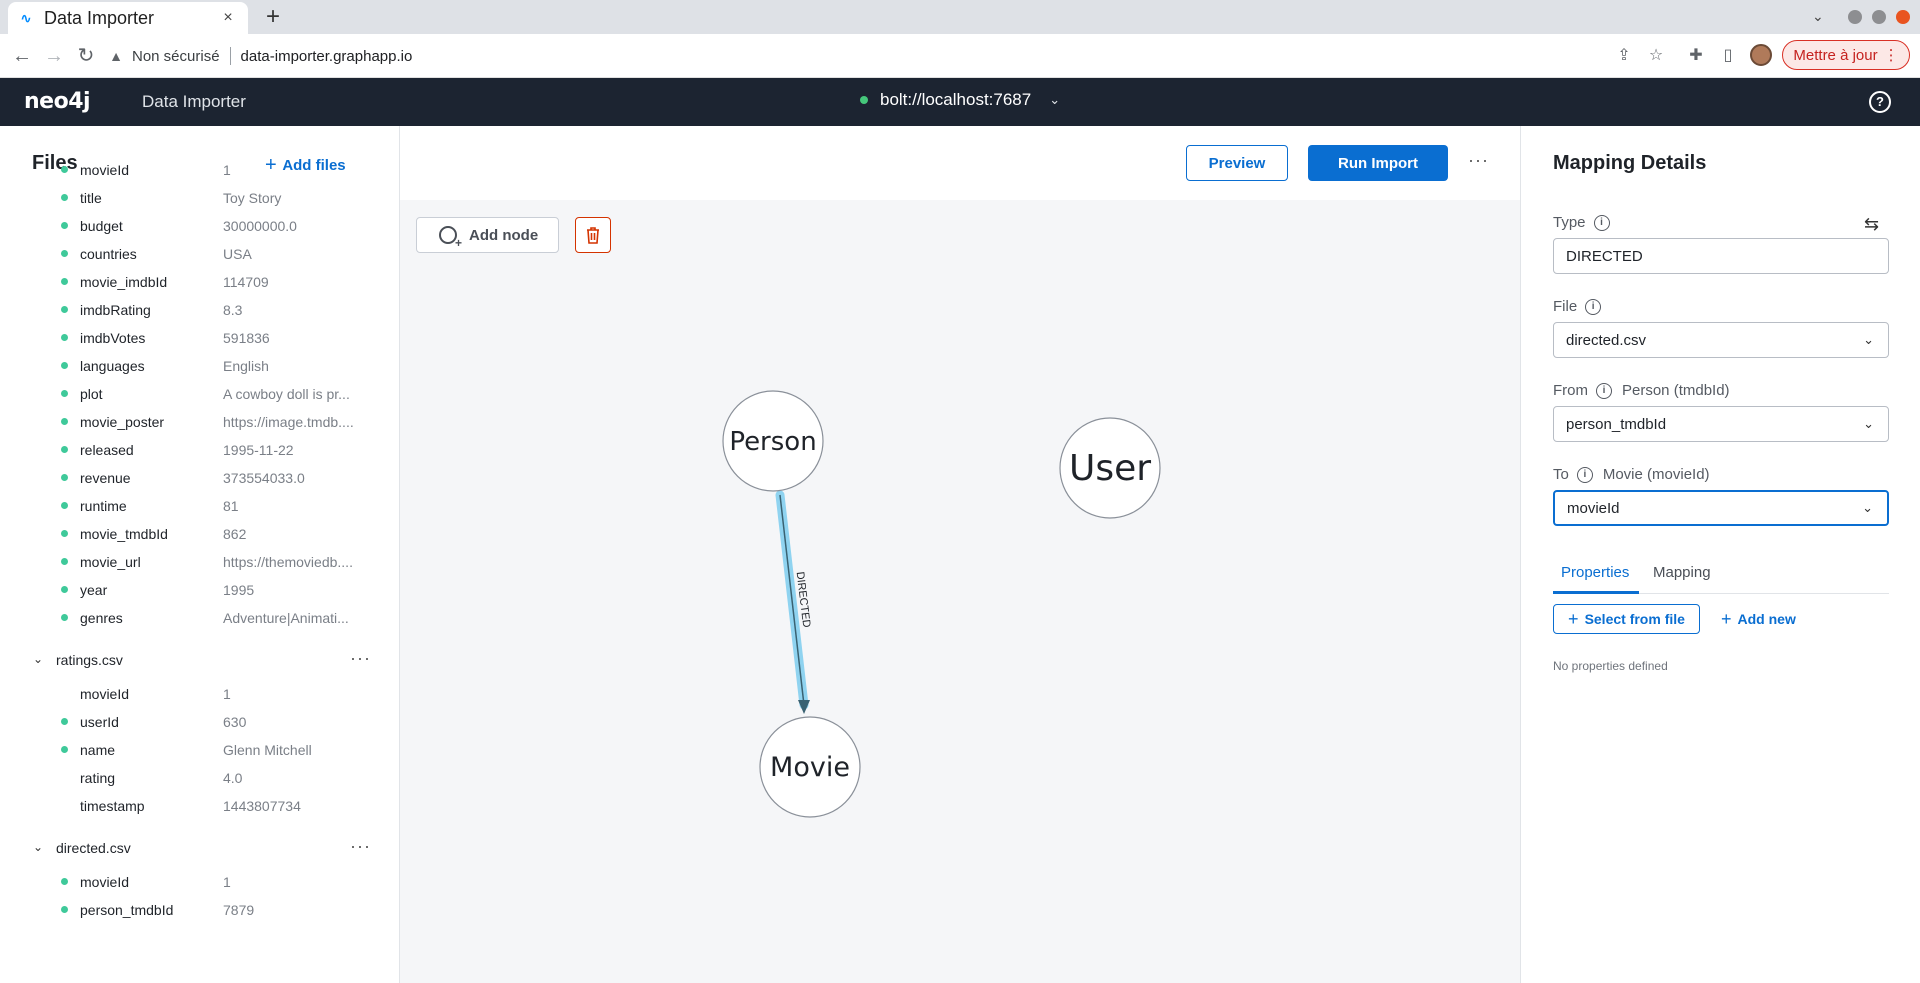  Describe the element at coordinates (1696, 56) in the screenshot. I see `extensions-puzzle-icon: ✚` at that location.